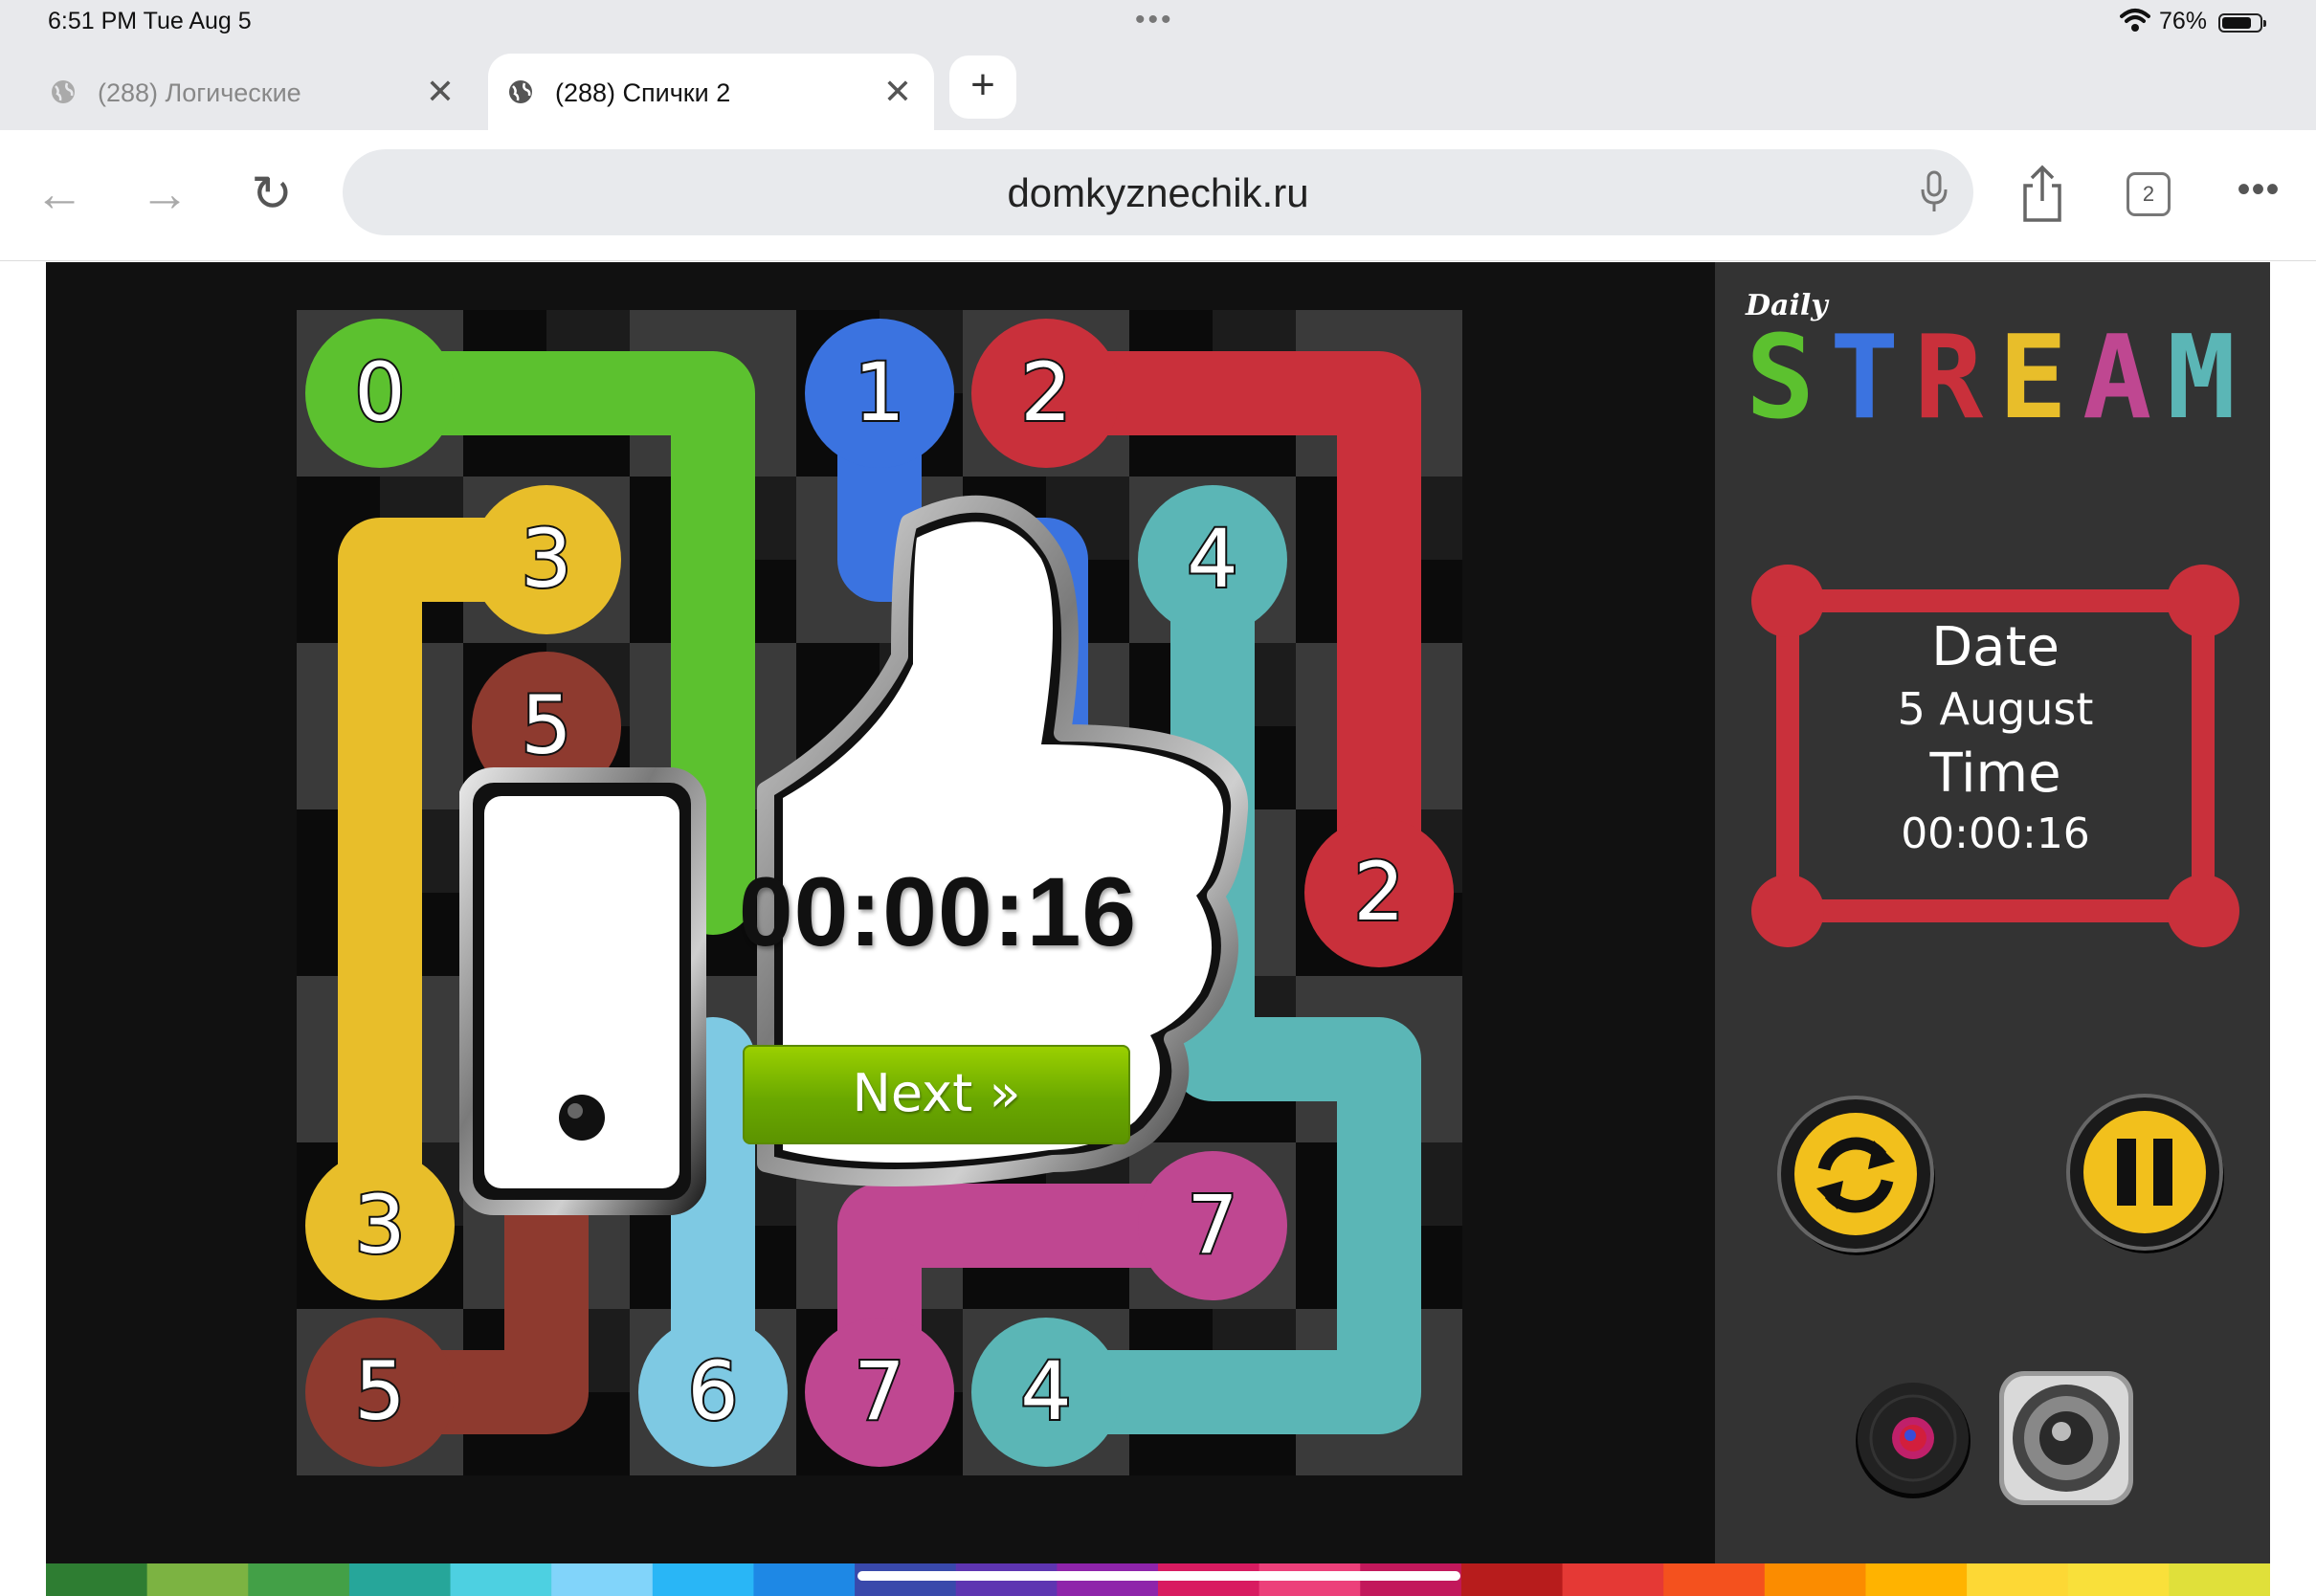 The height and width of the screenshot is (1596, 2316). I want to click on forward-arrow-icon: →, so click(164, 195).